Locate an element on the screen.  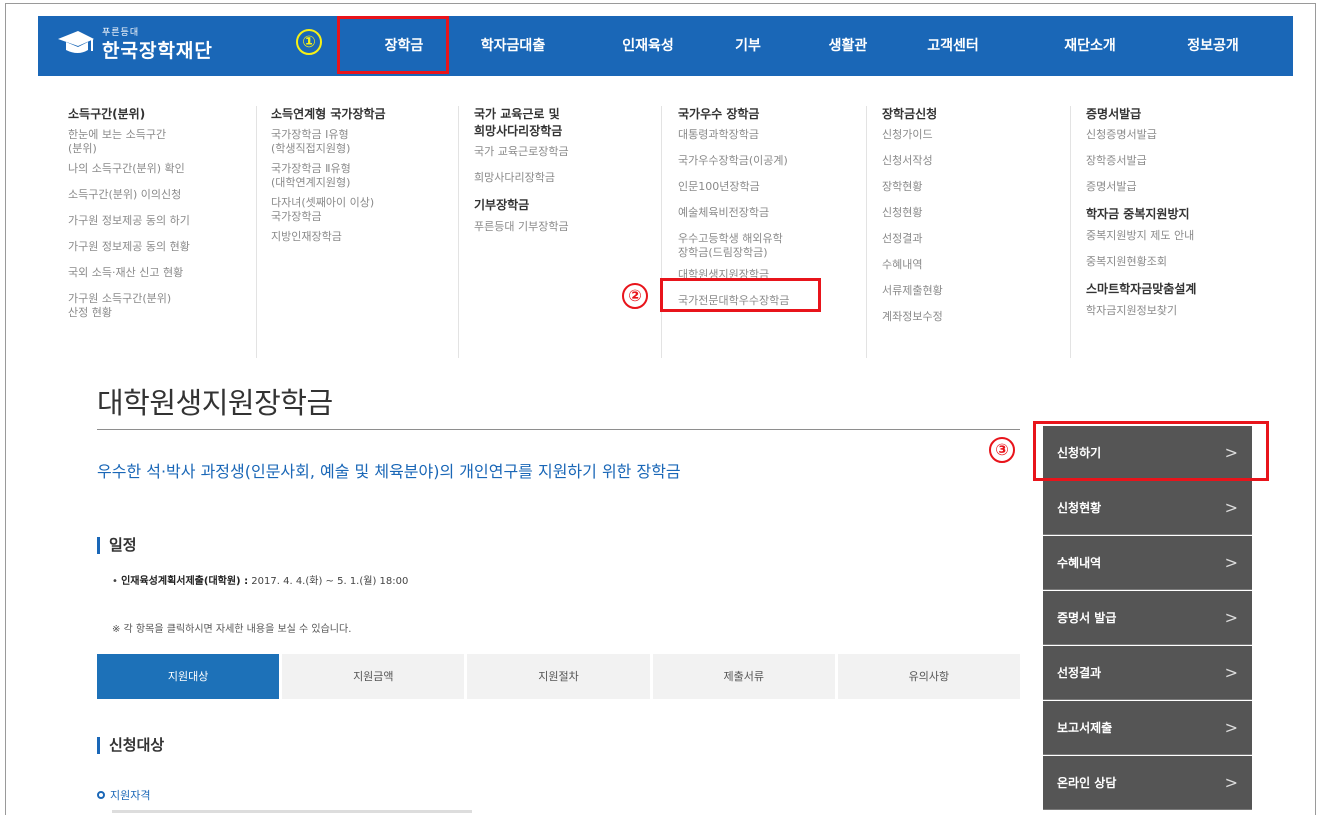
side-menu-label: 선정결과 is located at coordinates (1079, 673).